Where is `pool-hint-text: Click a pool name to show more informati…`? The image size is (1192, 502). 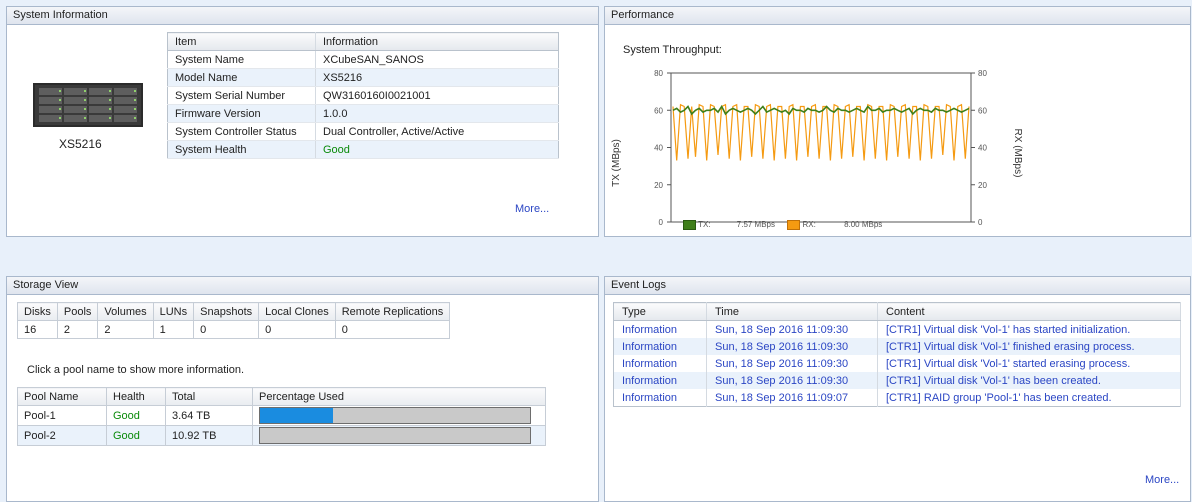 pool-hint-text: Click a pool name to show more informati… is located at coordinates (136, 370).